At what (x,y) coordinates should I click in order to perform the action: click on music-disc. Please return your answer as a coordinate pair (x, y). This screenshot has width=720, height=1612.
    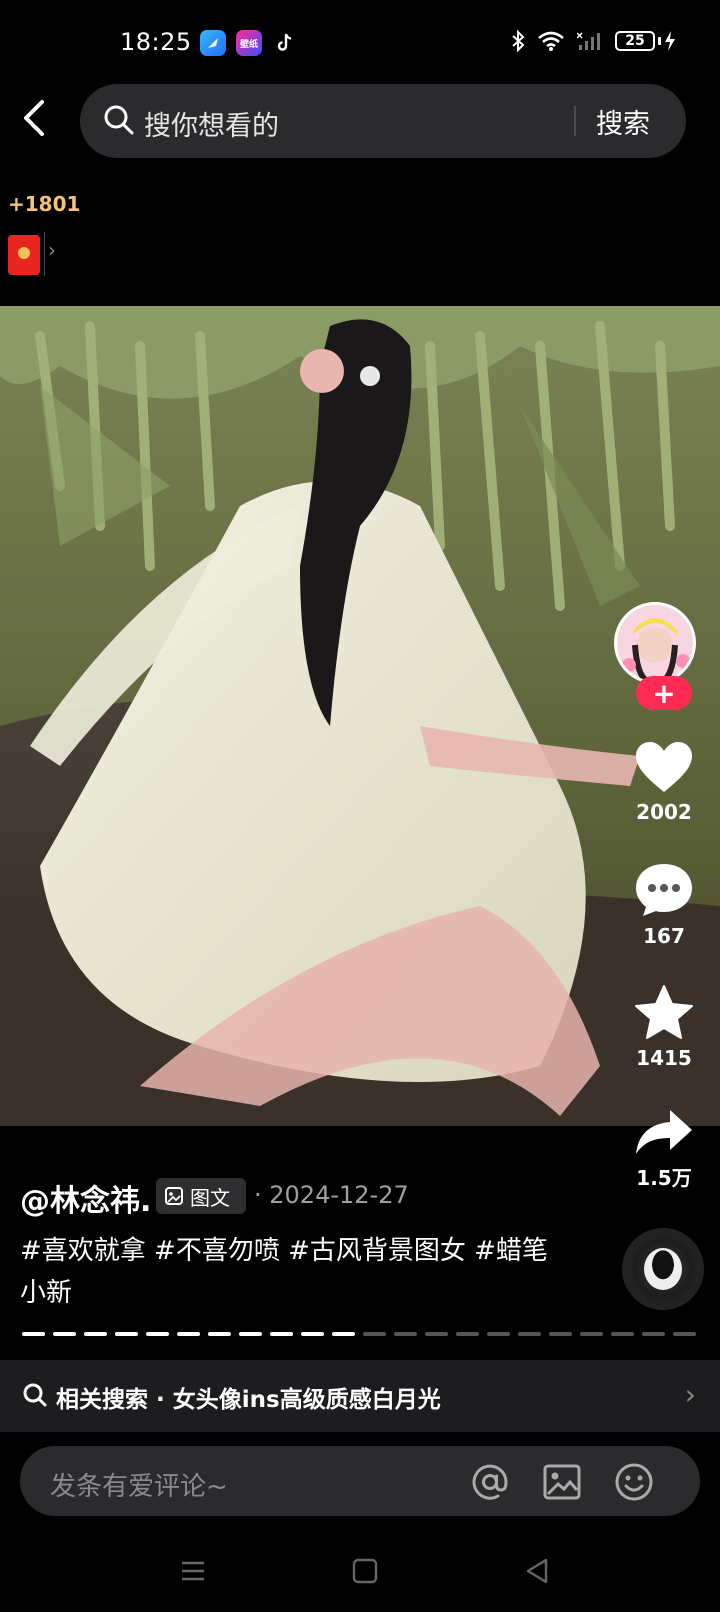
    Looking at the image, I should click on (663, 1269).